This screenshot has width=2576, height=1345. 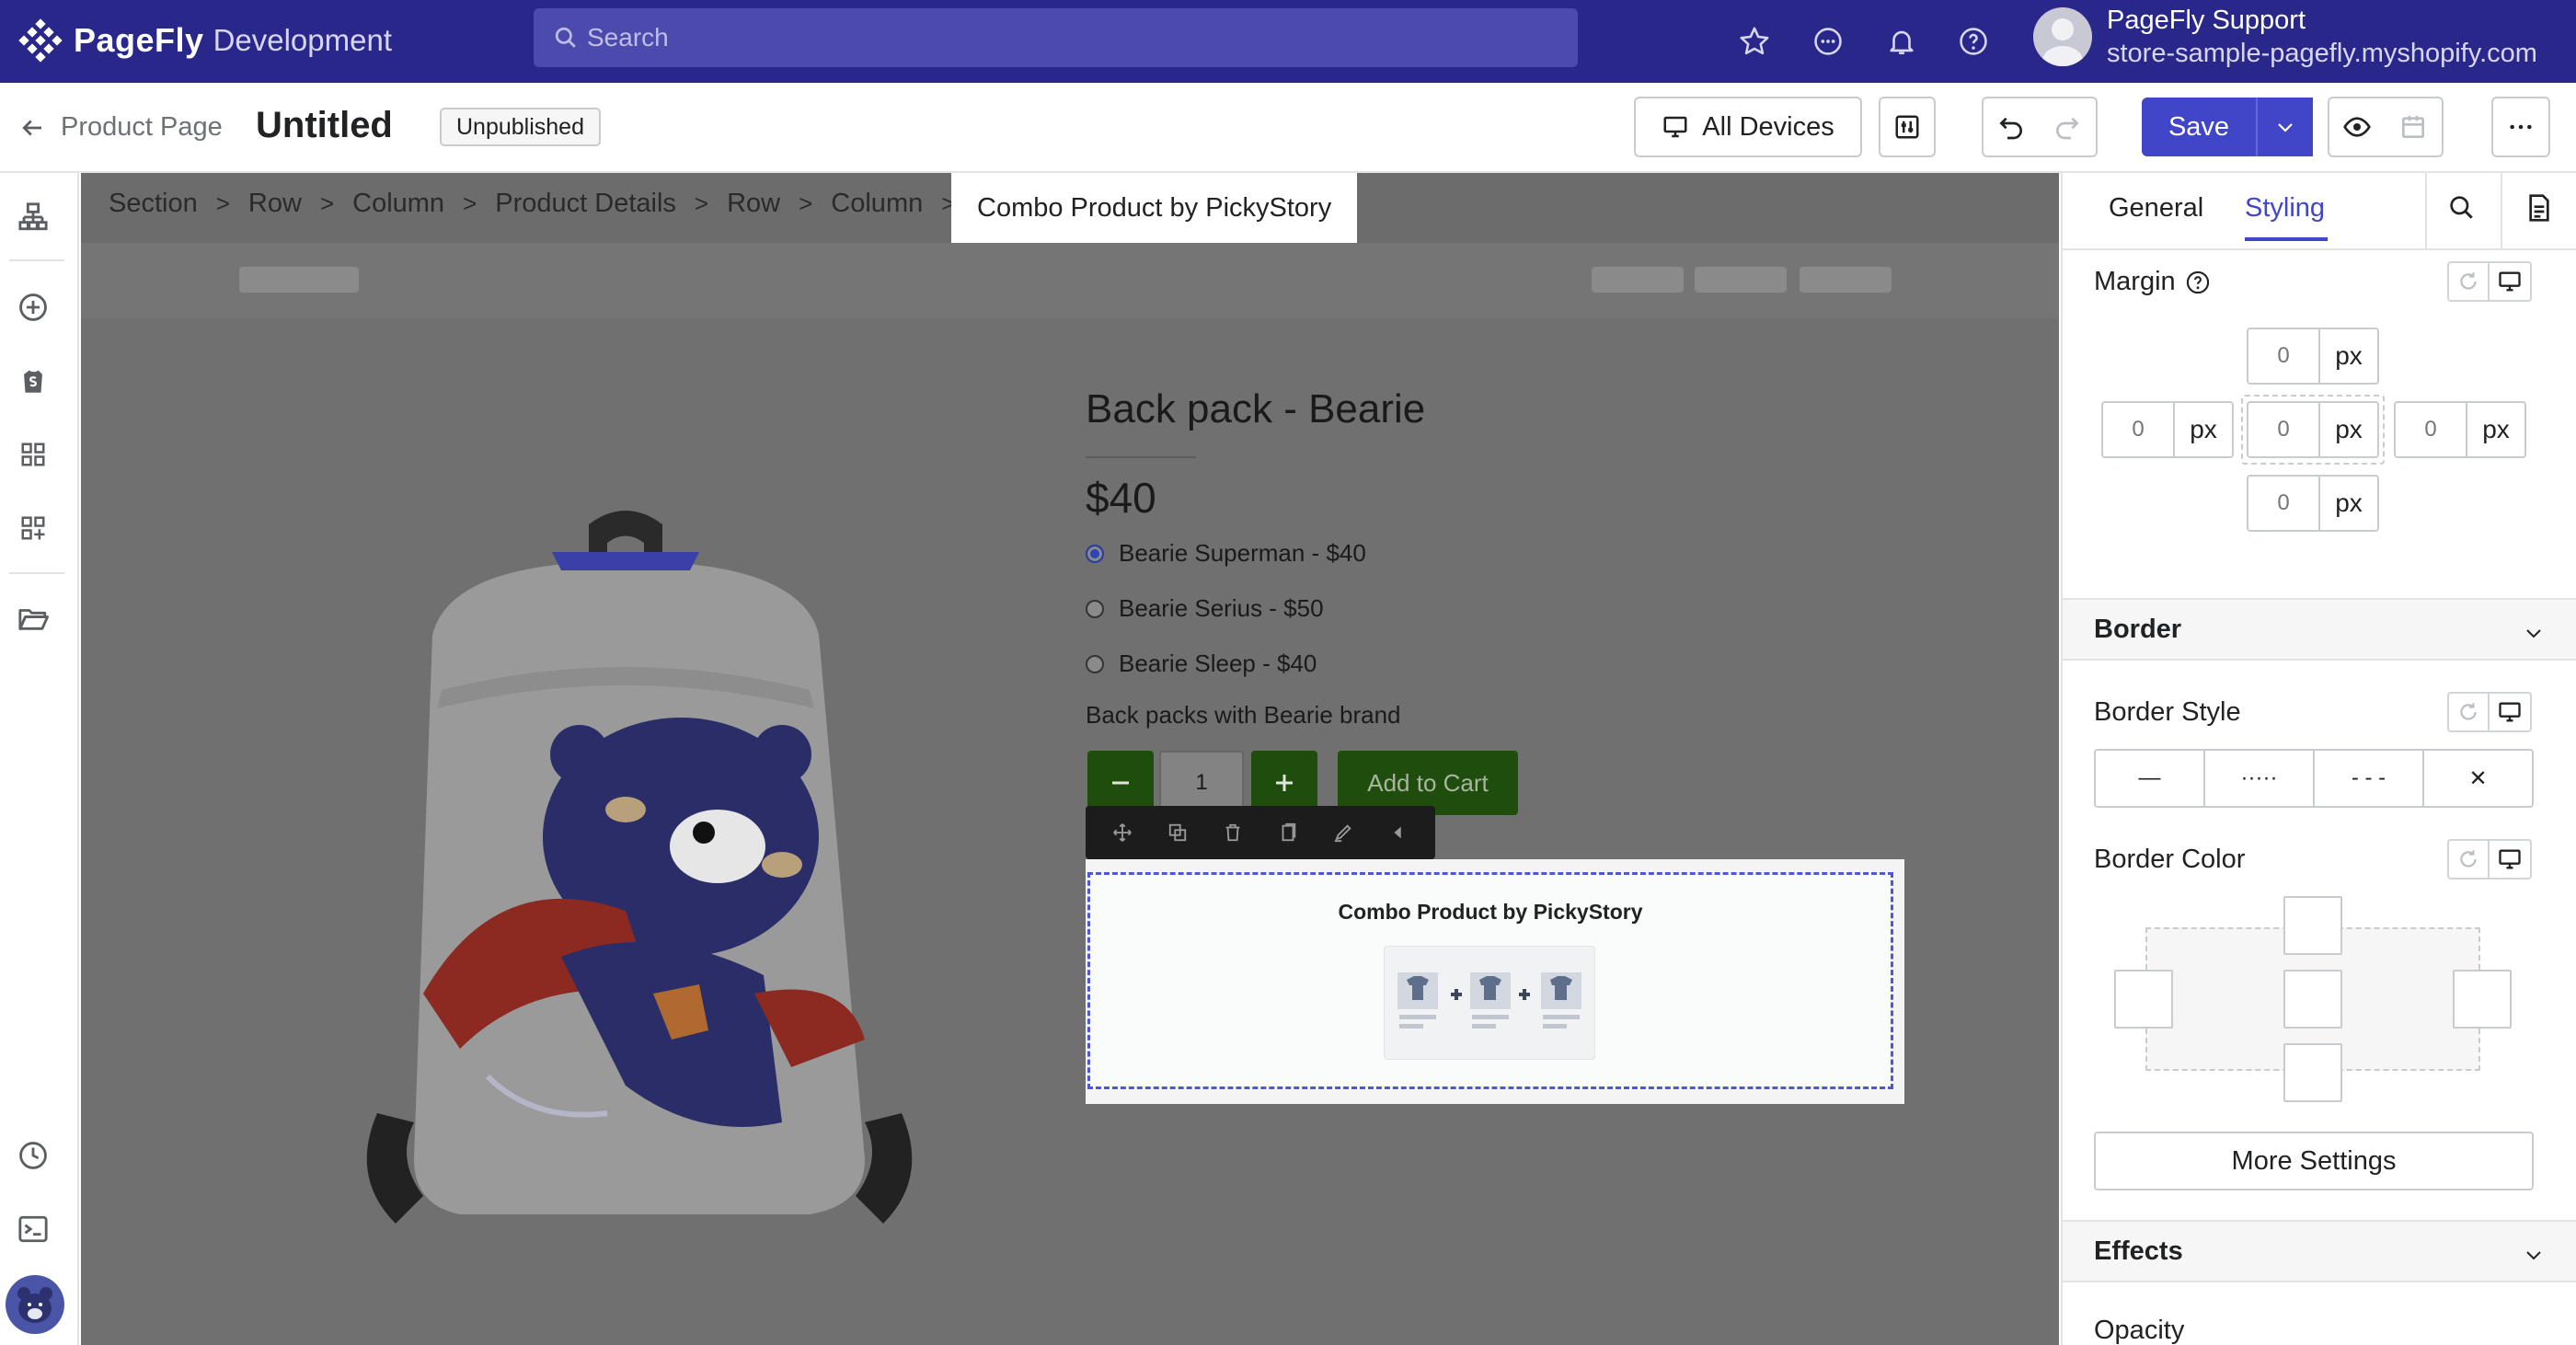 What do you see at coordinates (2520, 127) in the screenshot?
I see `more-actions-button` at bounding box center [2520, 127].